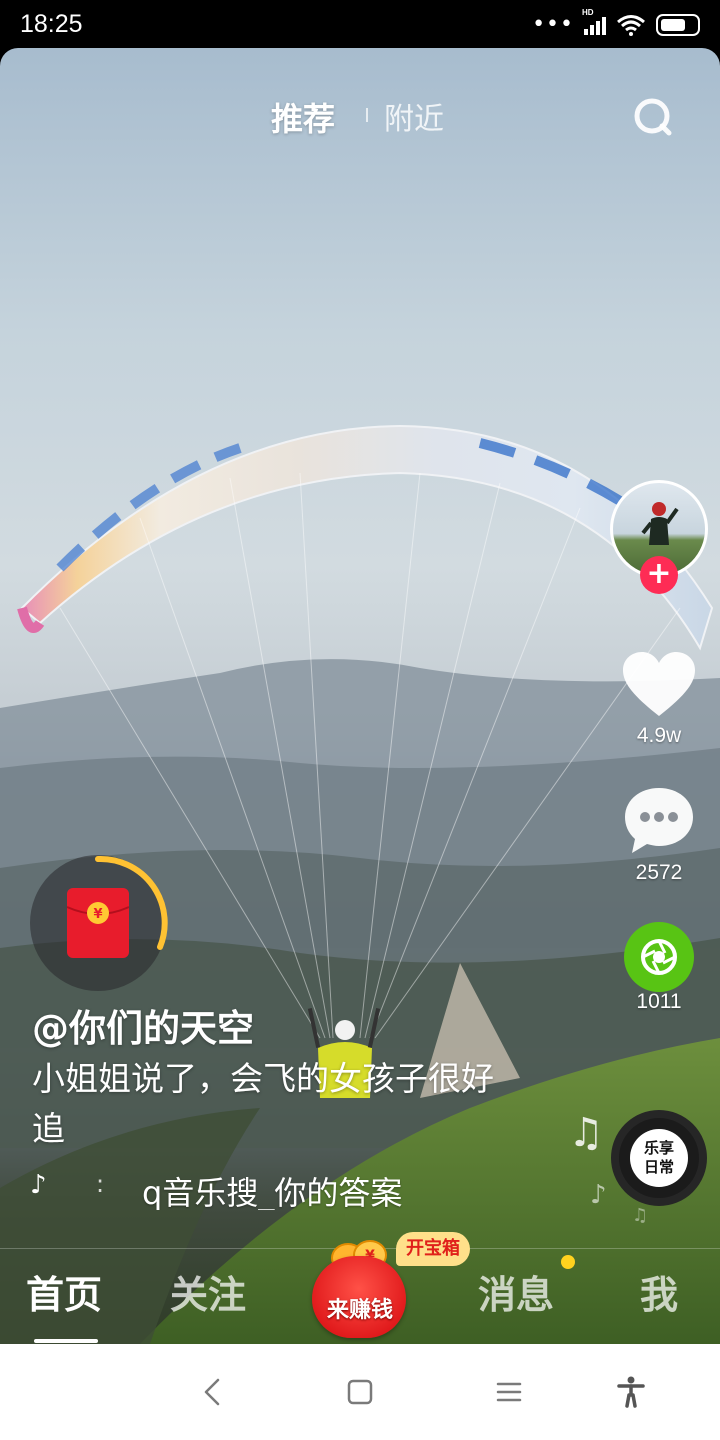  What do you see at coordinates (659, 537) in the screenshot?
I see `author-avatar-group: +` at bounding box center [659, 537].